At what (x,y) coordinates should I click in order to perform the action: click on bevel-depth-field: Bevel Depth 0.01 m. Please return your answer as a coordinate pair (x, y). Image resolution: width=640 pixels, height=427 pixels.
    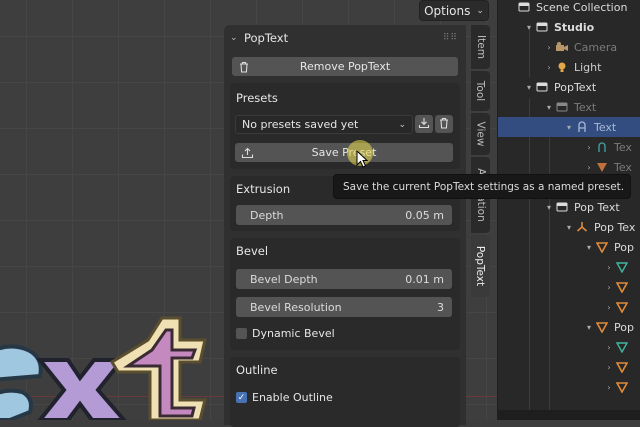
    Looking at the image, I should click on (344, 279).